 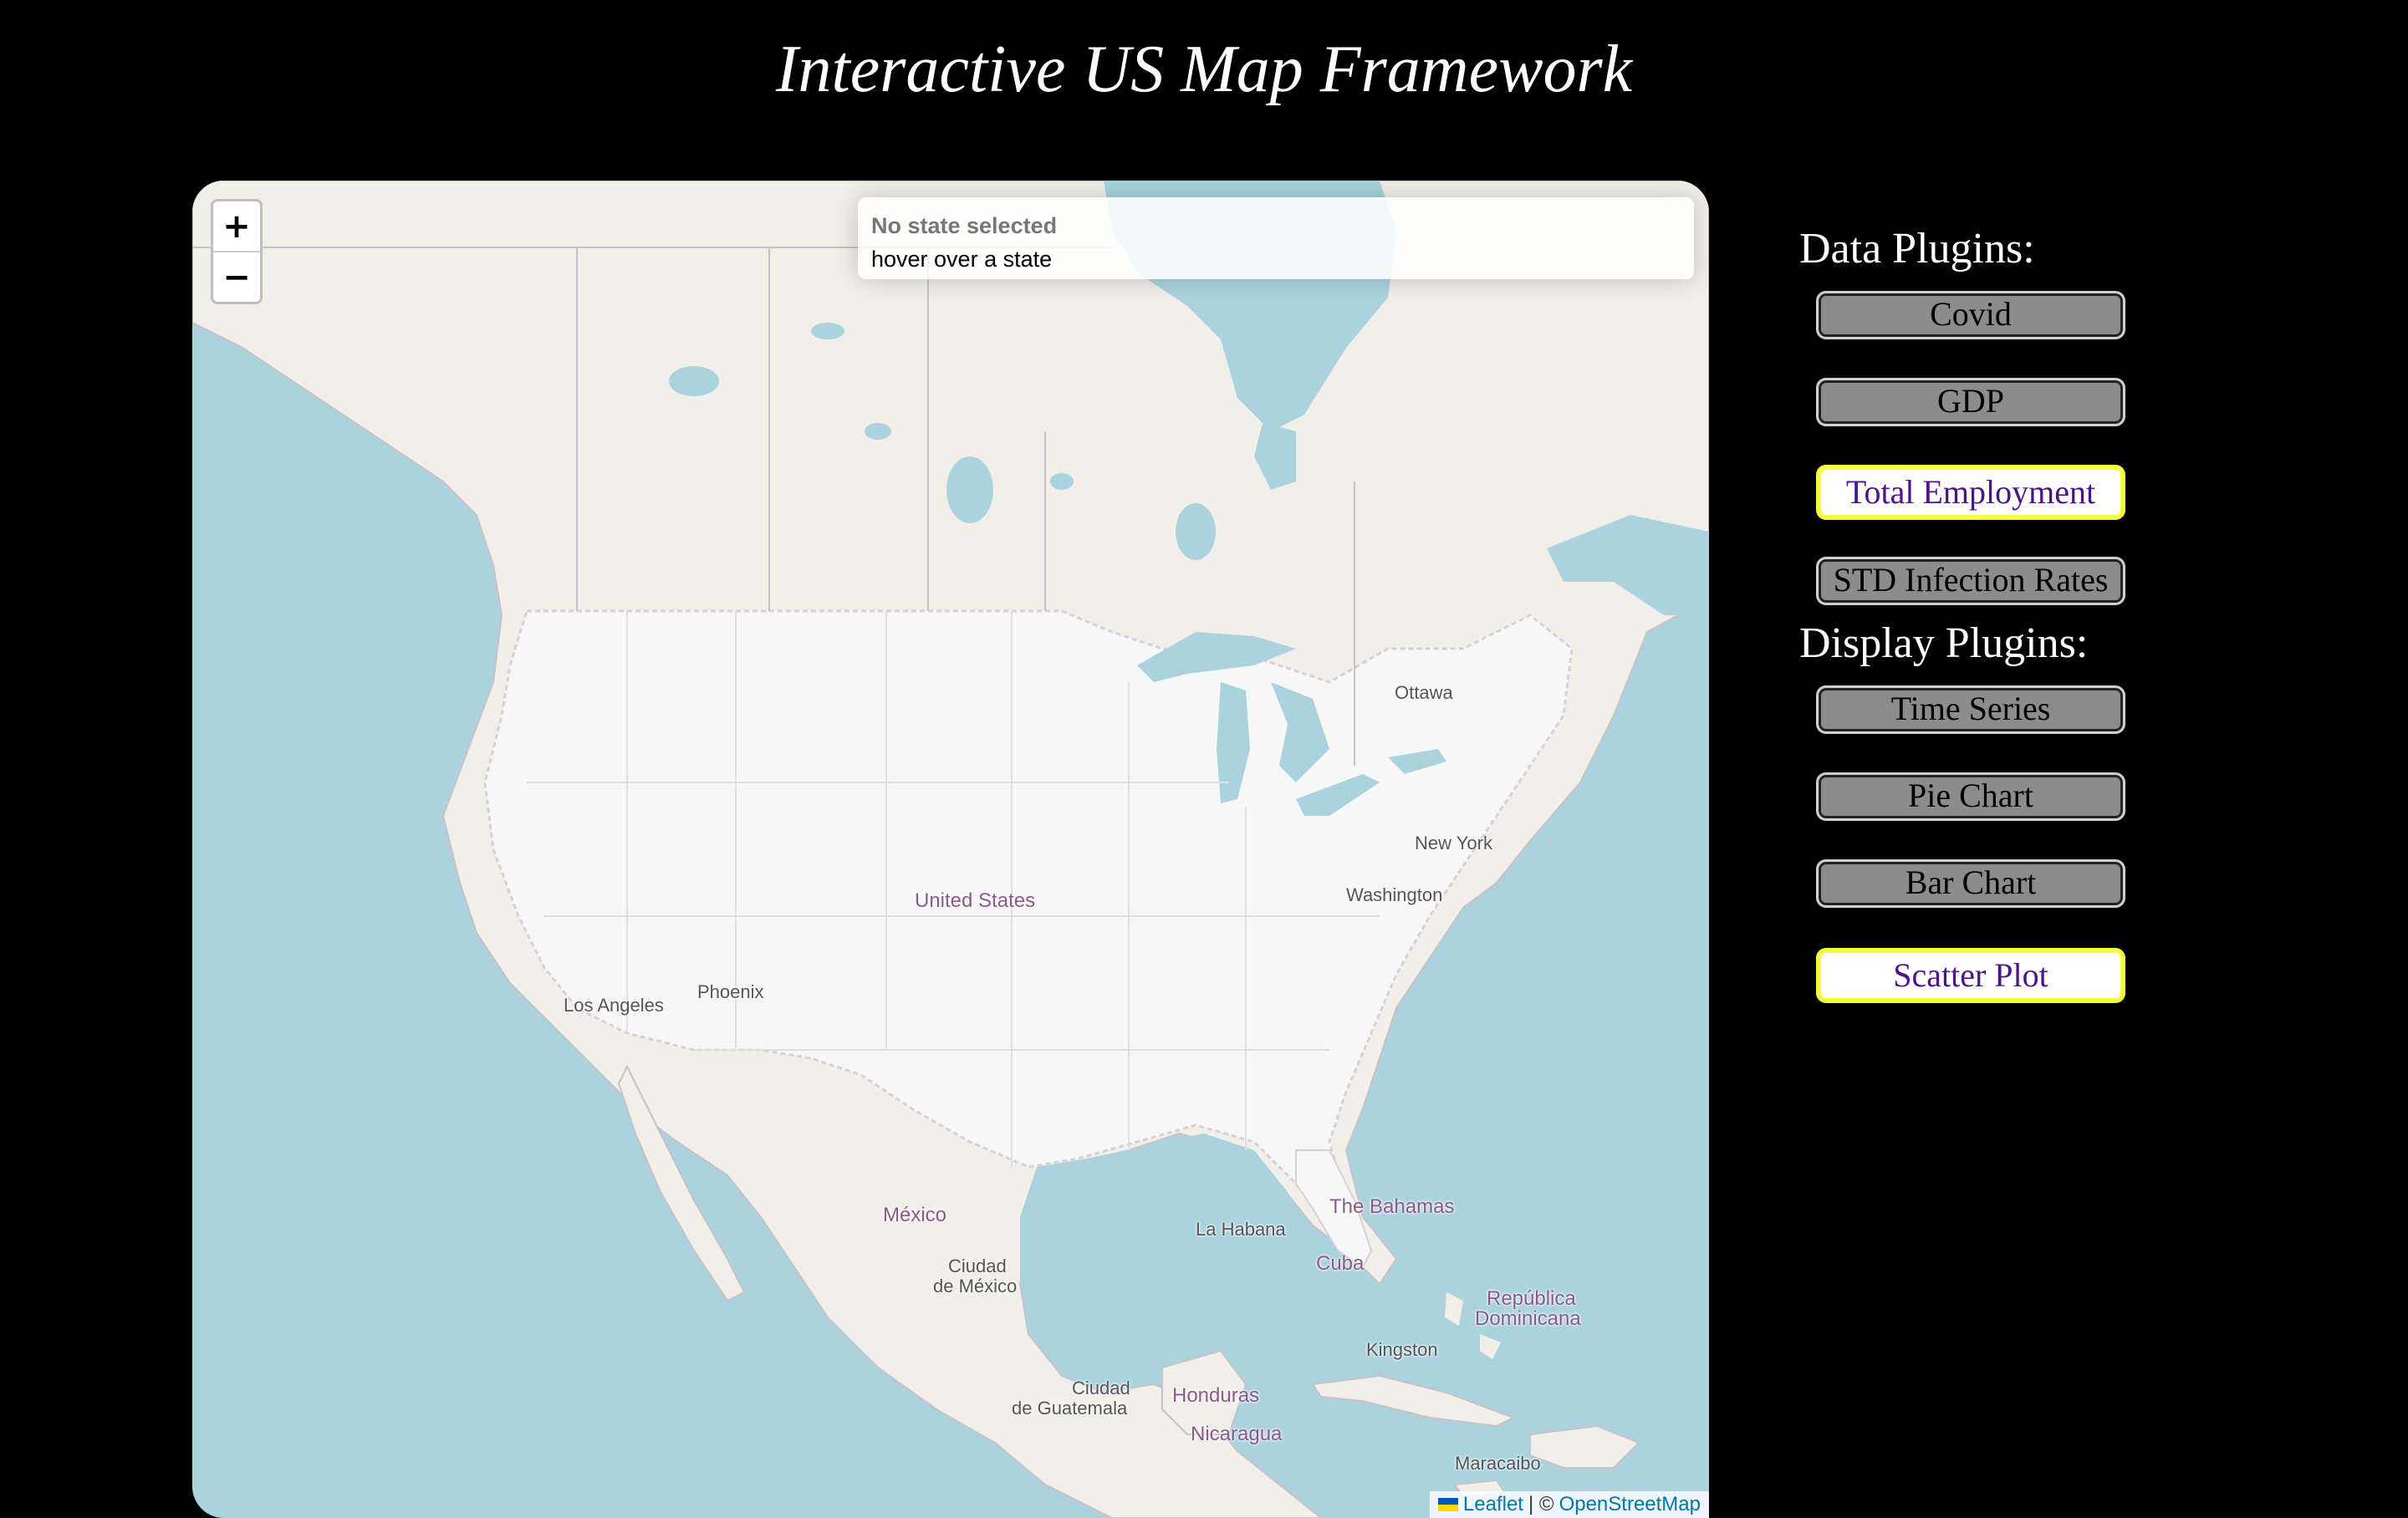 I want to click on data-plugin-std-infection-rates-button: STD Infection Rates, so click(x=1971, y=581).